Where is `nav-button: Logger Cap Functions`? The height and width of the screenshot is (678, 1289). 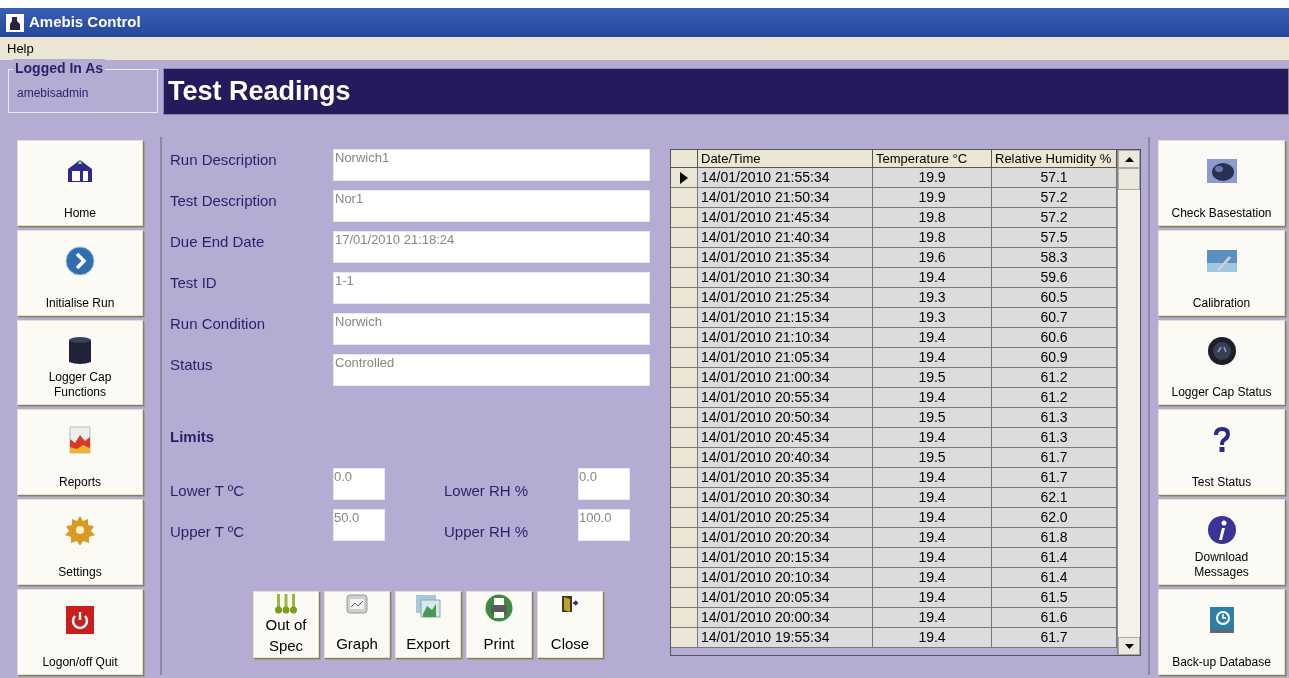 nav-button: Logger Cap Functions is located at coordinates (80, 362).